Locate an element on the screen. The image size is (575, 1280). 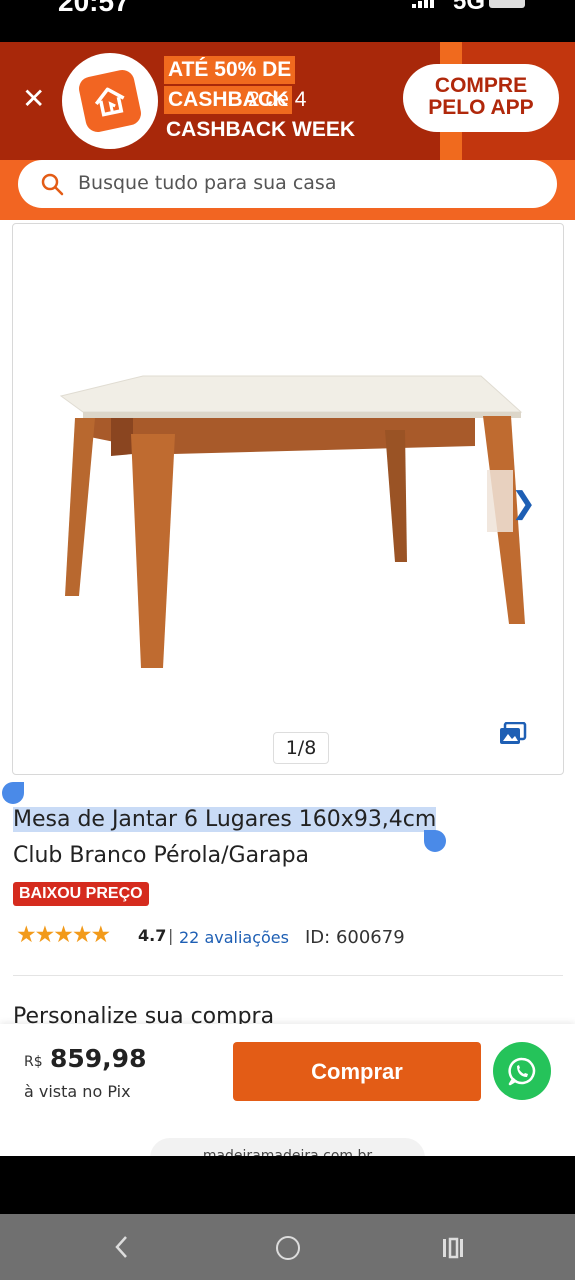
battery-icon is located at coordinates (507, 4).